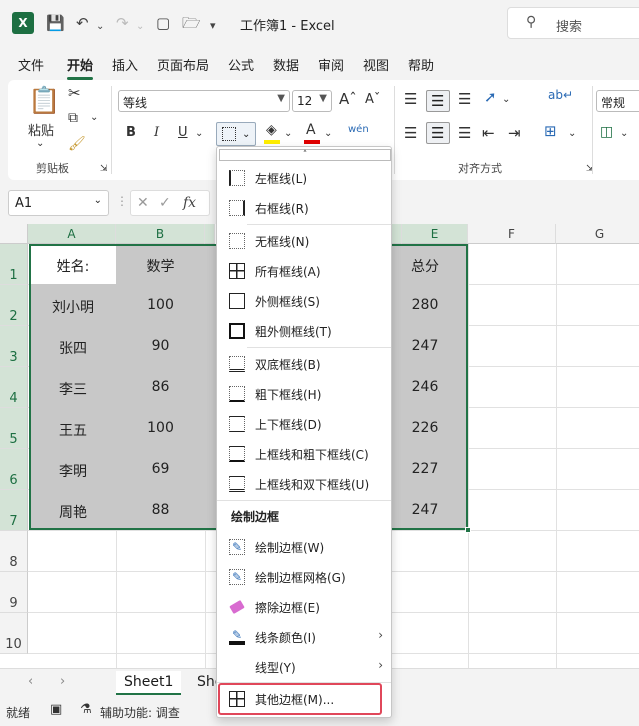 The image size is (639, 726). Describe the element at coordinates (72, 234) in the screenshot. I see `column-header-a: A` at that location.